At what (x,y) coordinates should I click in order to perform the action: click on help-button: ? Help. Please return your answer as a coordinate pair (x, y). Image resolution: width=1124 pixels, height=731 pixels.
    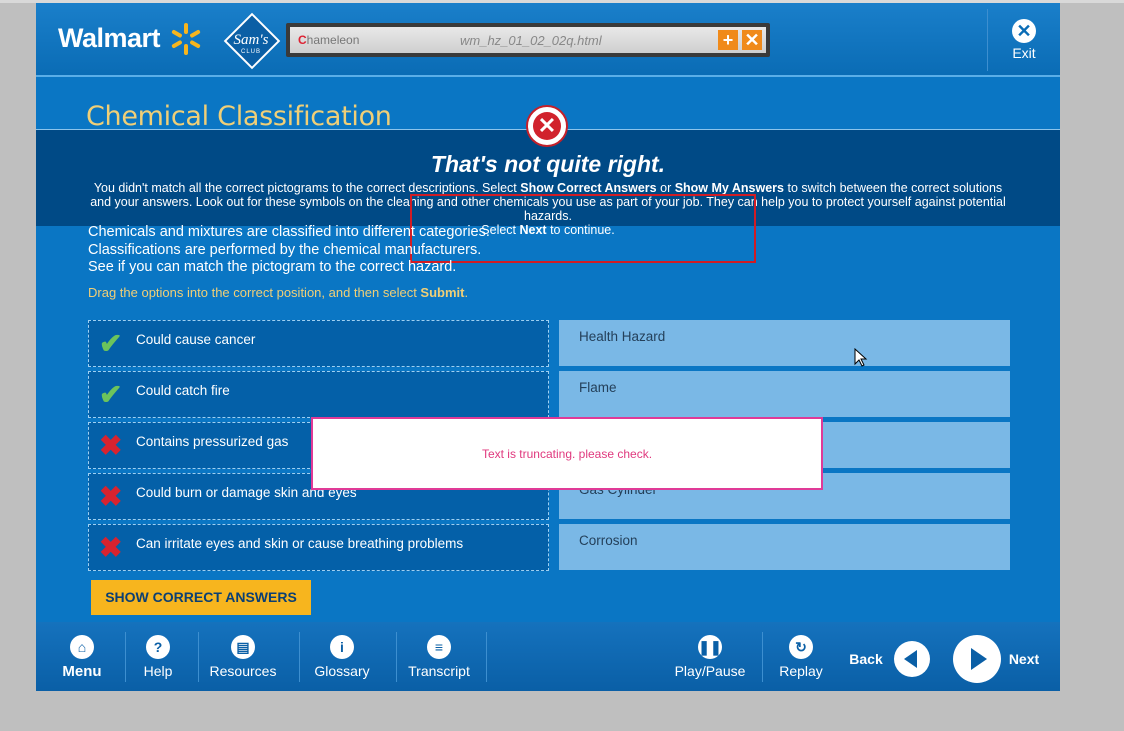
    Looking at the image, I should click on (158, 657).